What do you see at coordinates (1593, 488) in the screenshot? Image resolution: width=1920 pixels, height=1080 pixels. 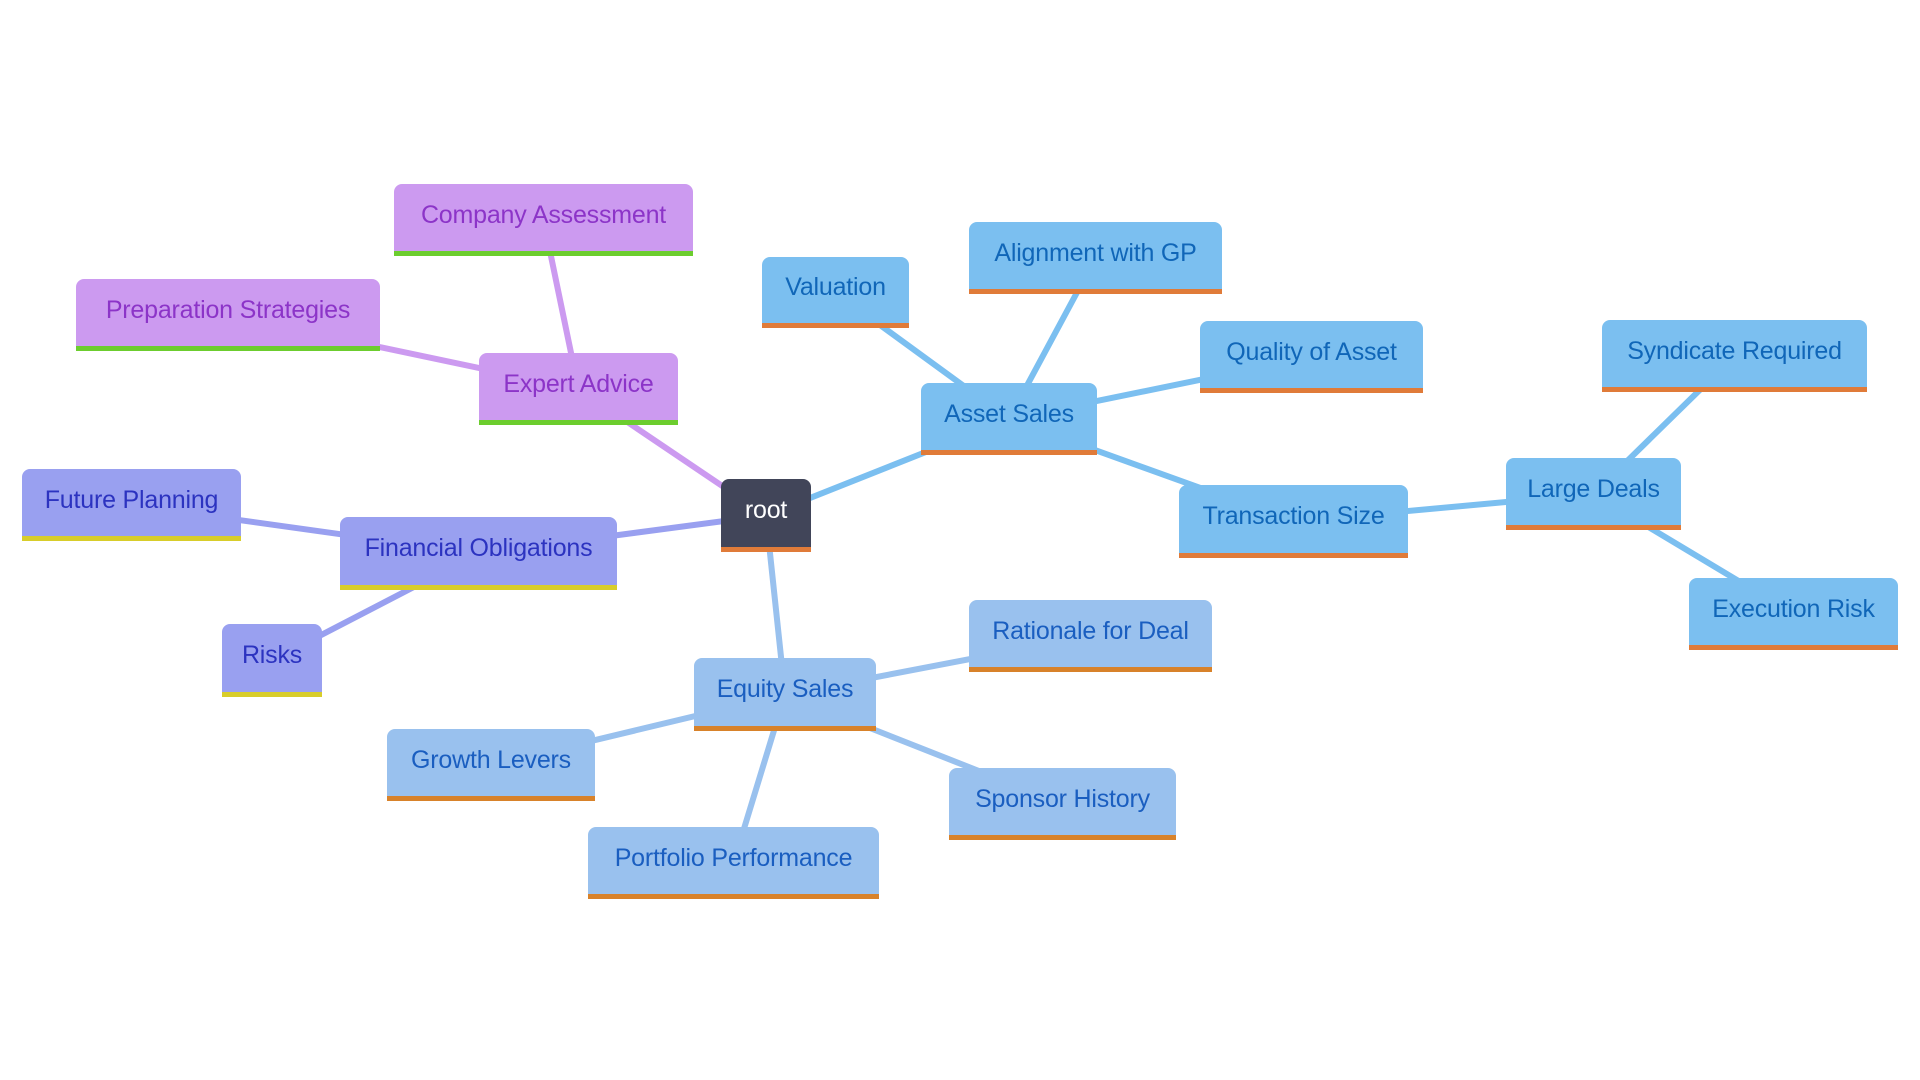 I see `node-label: Large Deals` at bounding box center [1593, 488].